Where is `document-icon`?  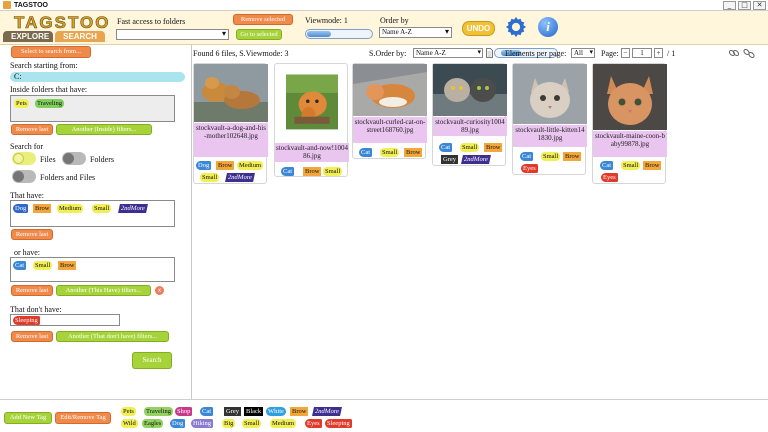 document-icon is located at coordinates (489, 53).